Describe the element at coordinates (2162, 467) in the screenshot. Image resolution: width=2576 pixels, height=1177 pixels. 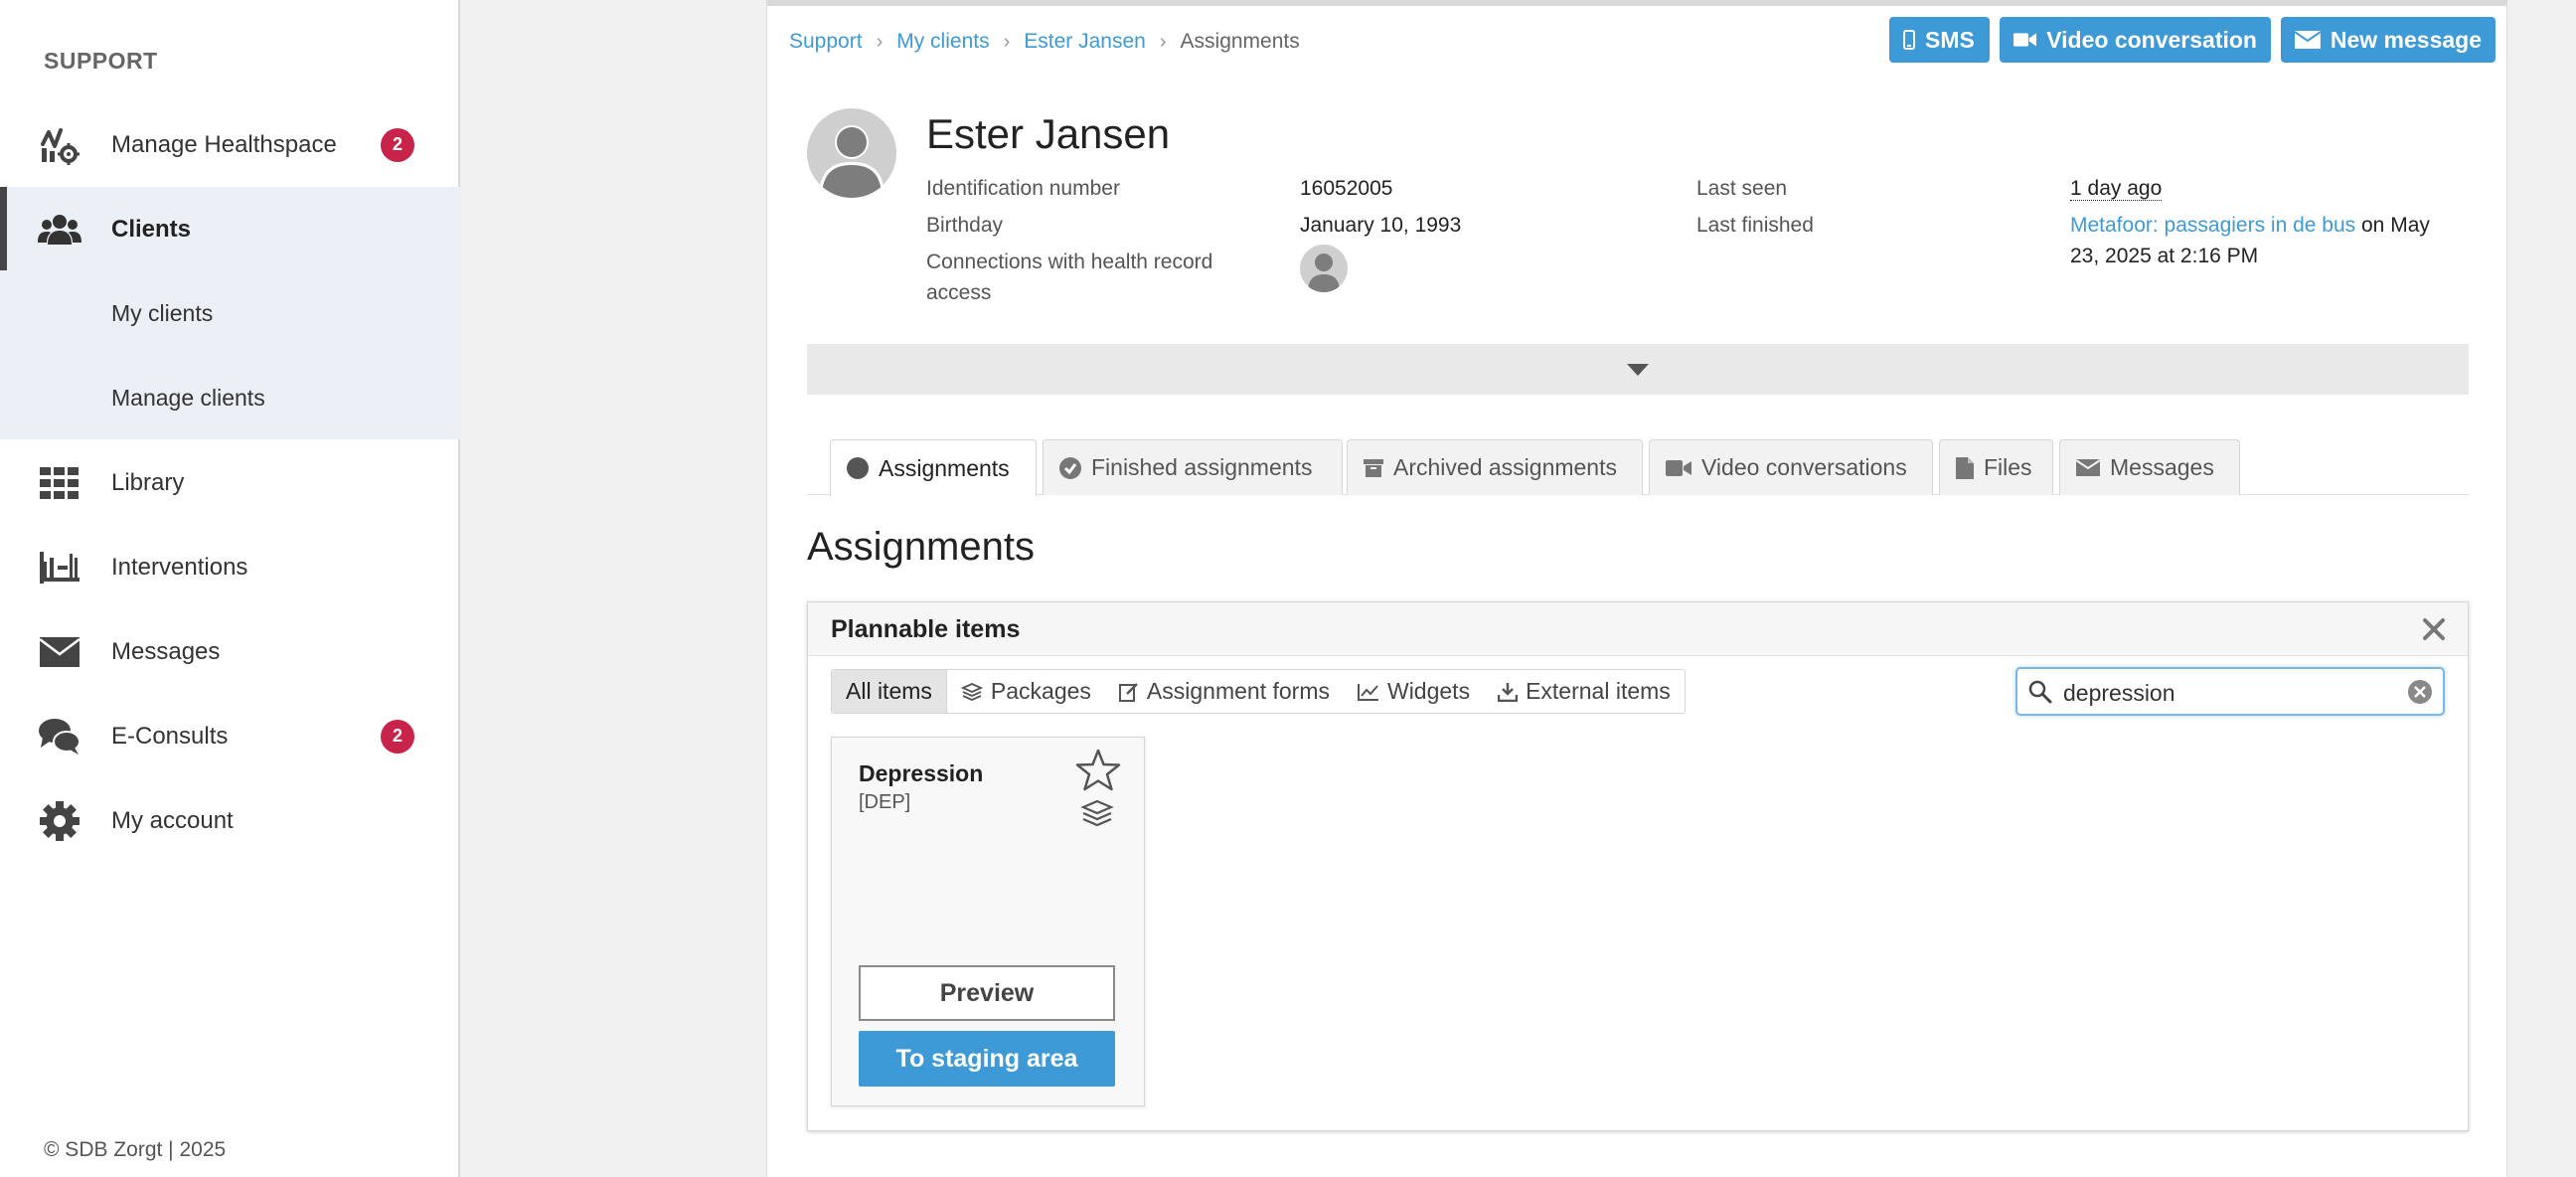
I see `tab-label: Messages` at that location.